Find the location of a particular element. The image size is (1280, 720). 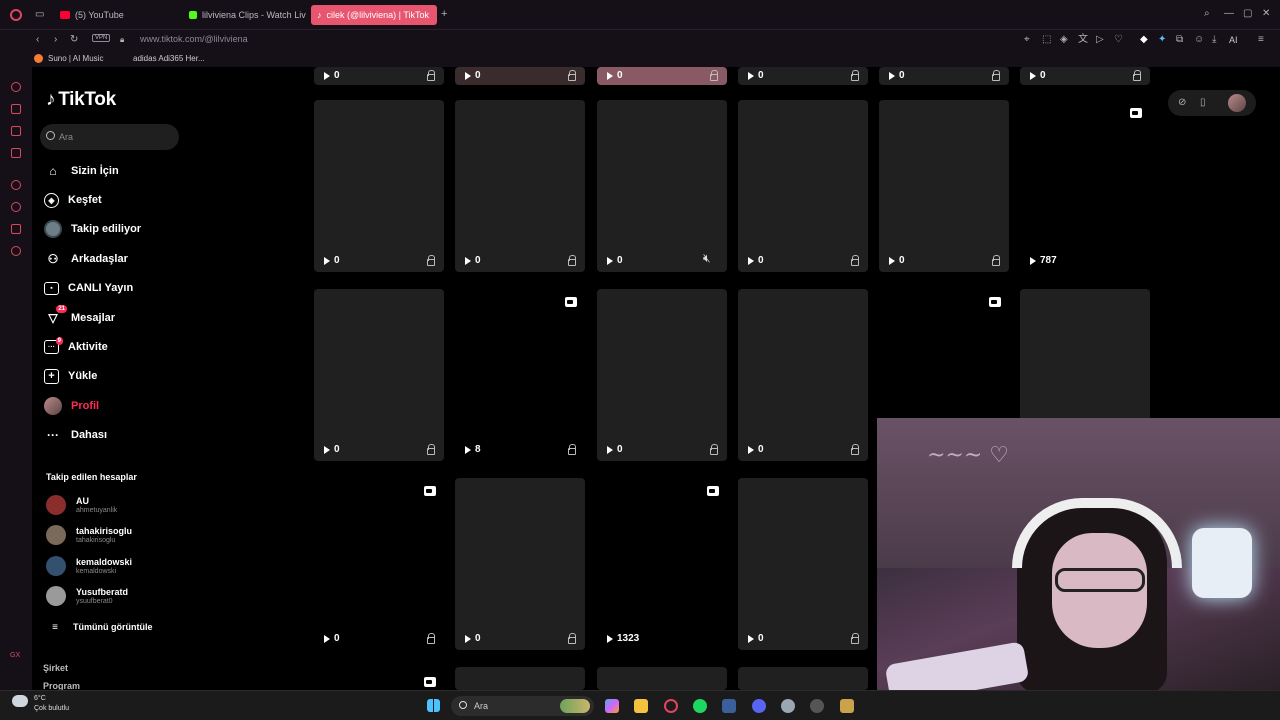

opera-gx-icon is located at coordinates (671, 706).